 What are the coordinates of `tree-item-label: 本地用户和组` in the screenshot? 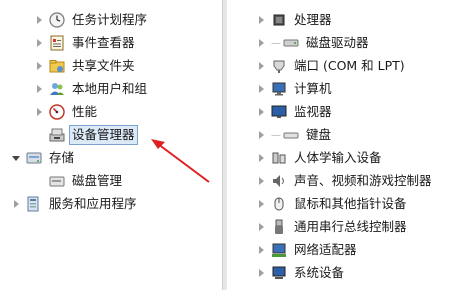 It's located at (110, 88).